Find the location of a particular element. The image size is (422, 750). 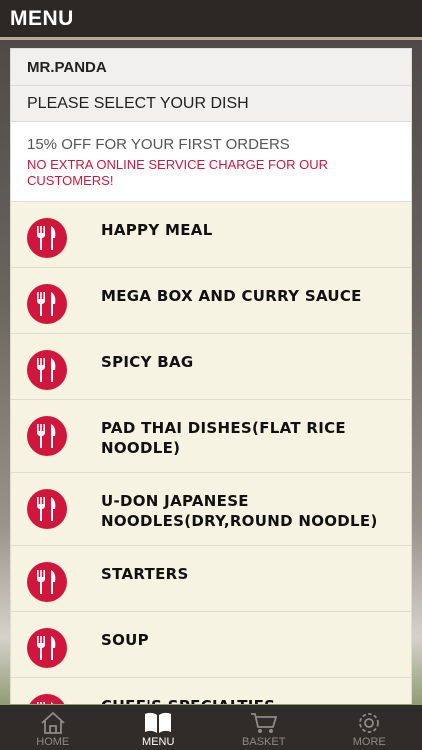

category-item-starters: STARTERS is located at coordinates (211, 579).